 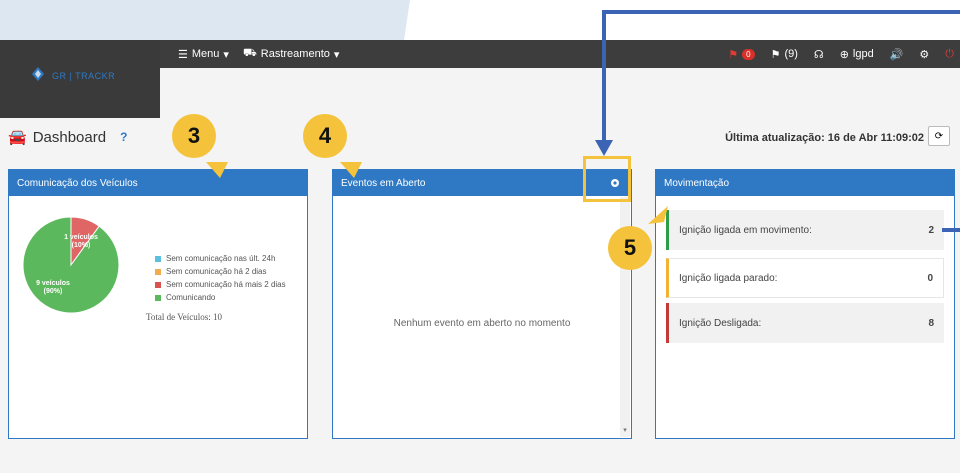 What do you see at coordinates (191, 297) in the screenshot?
I see `legend-label: Comunicando` at bounding box center [191, 297].